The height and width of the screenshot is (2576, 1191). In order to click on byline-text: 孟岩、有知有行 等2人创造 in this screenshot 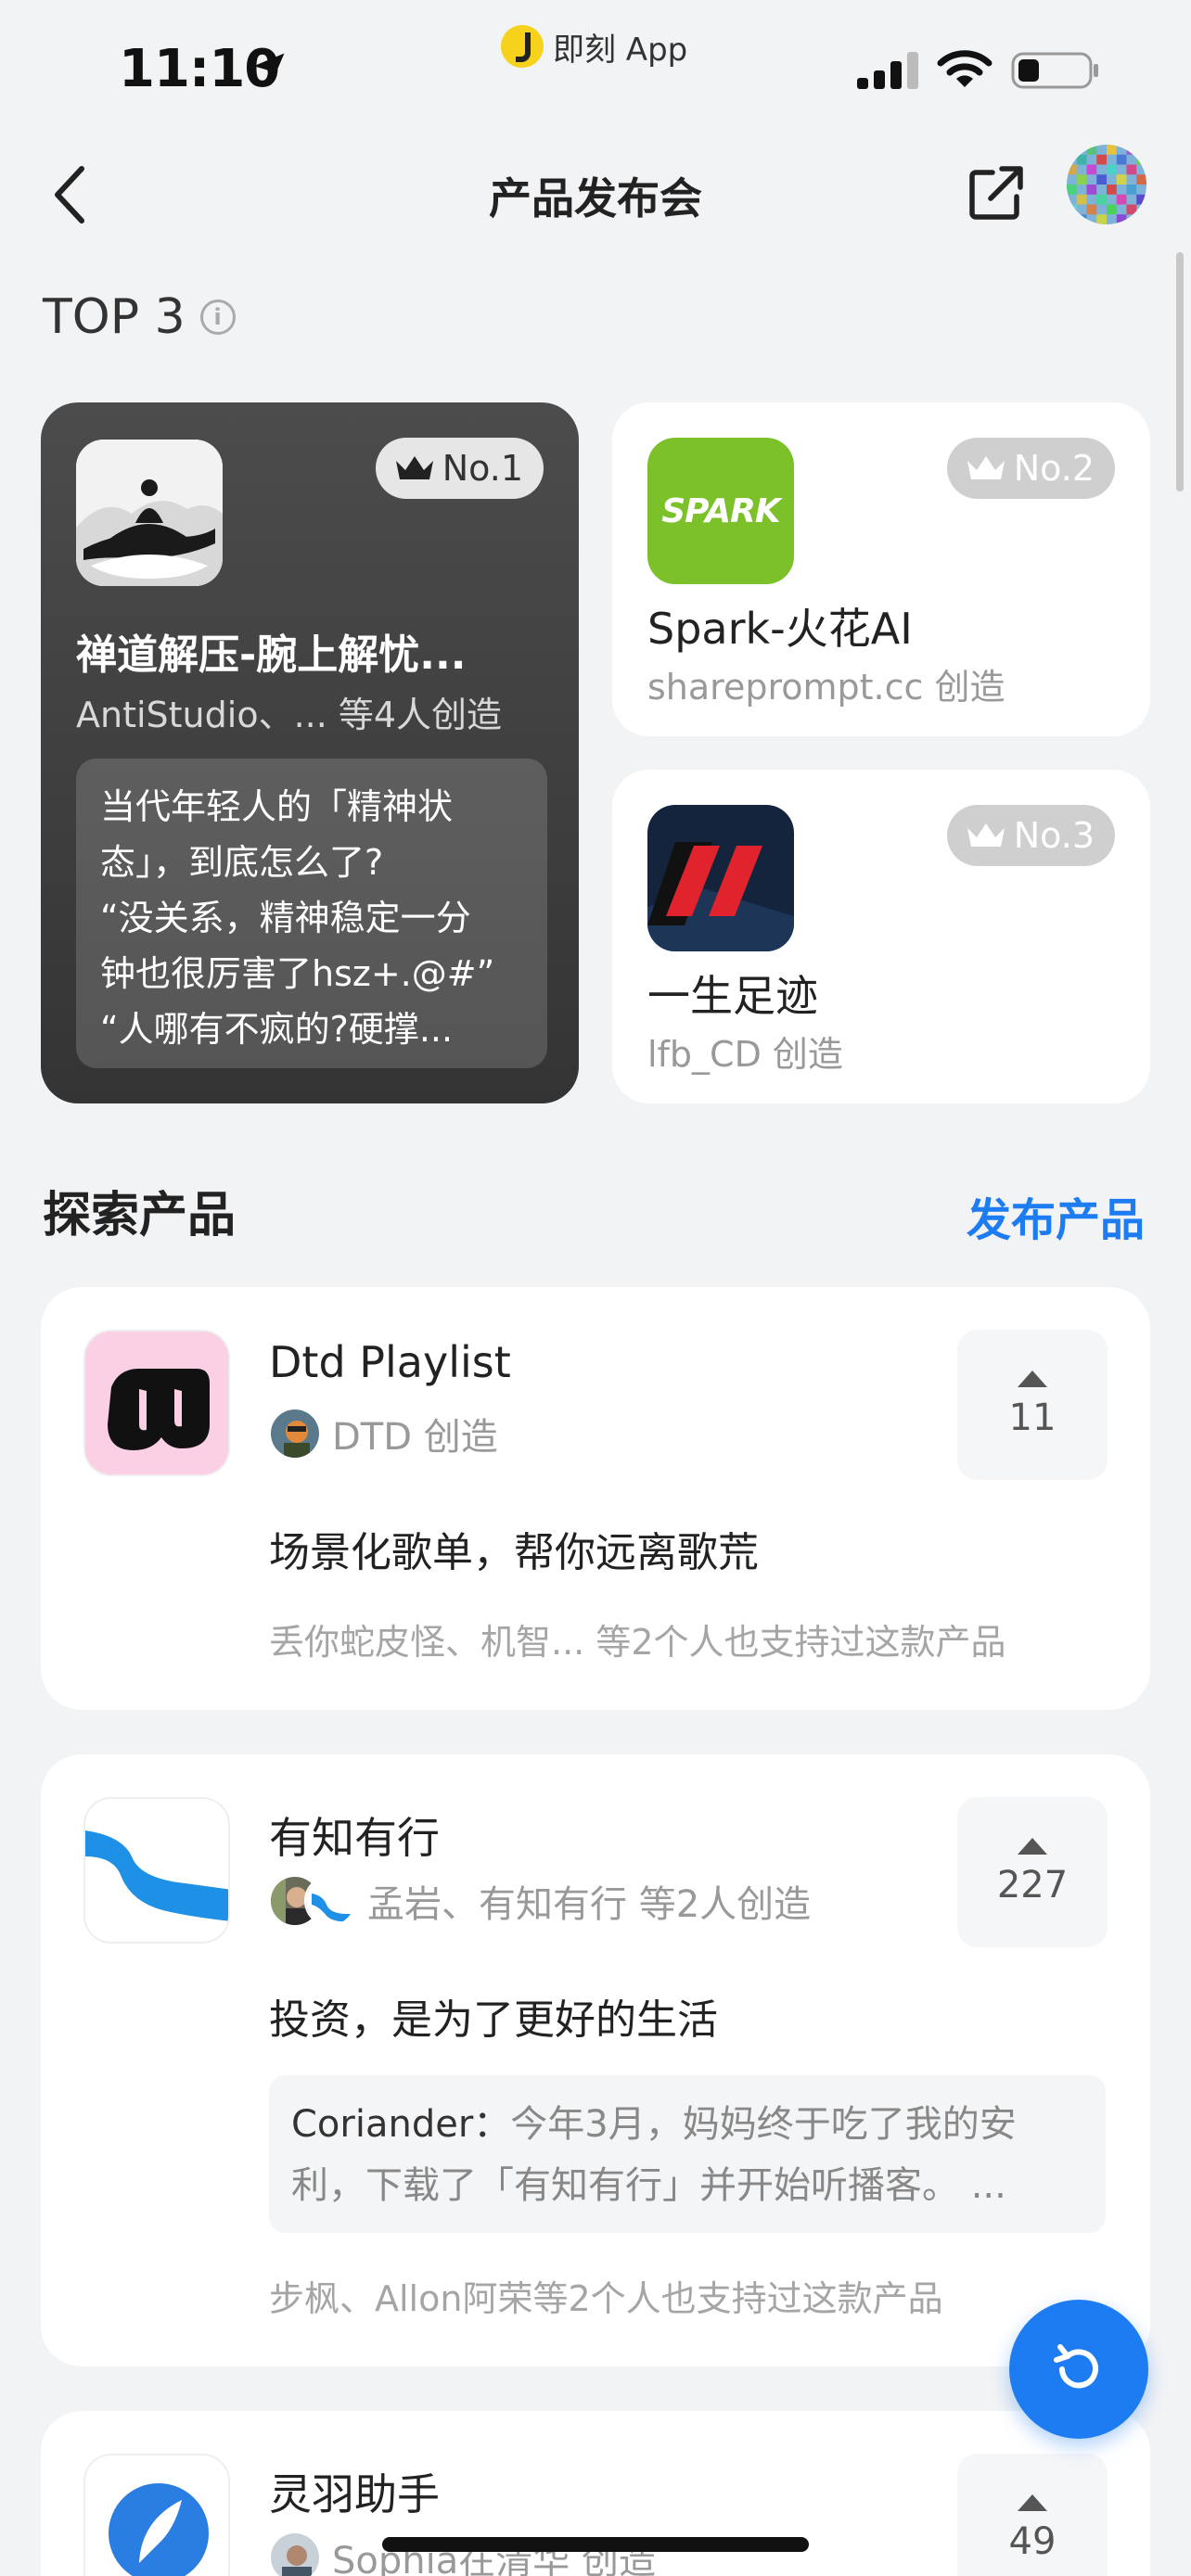, I will do `click(589, 1904)`.